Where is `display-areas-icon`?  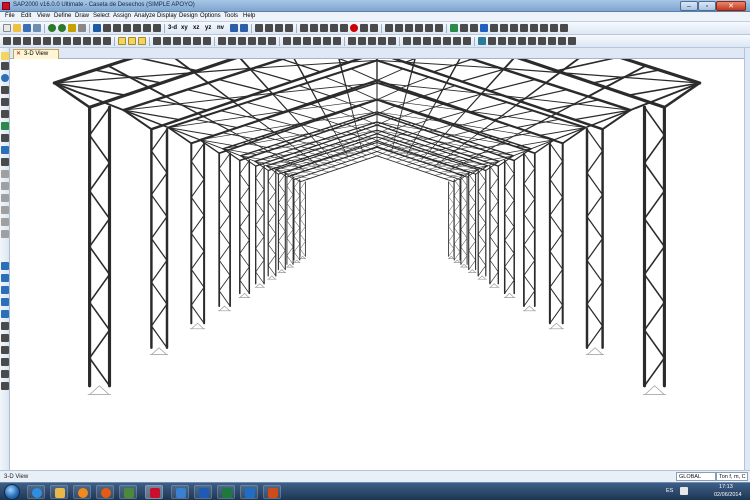 display-areas-icon is located at coordinates (427, 41).